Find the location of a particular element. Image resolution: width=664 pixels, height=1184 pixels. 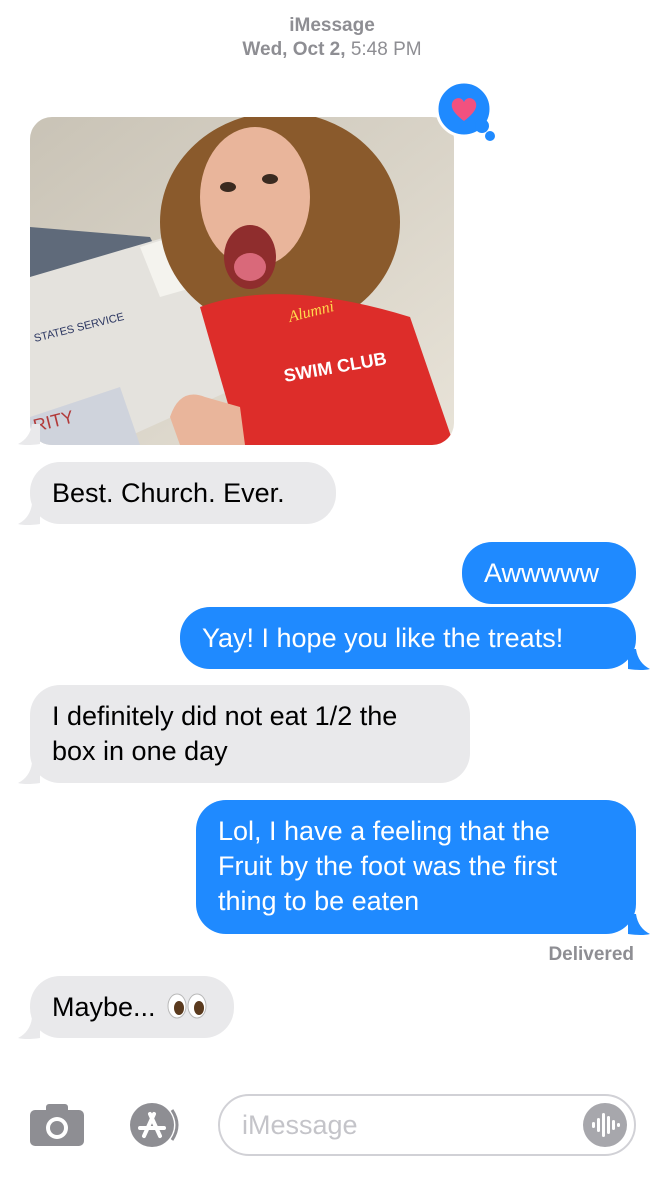

app-store-button is located at coordinates (154, 1125).